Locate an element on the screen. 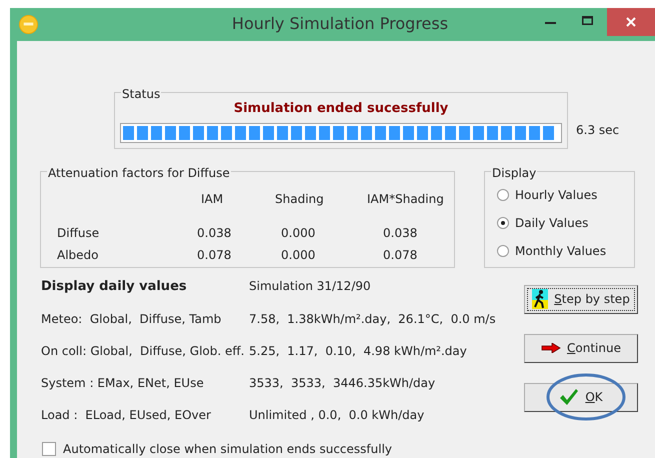 Image resolution: width=655 pixels, height=458 pixels. value-label: Load : ELoad, EUsed, EOver is located at coordinates (126, 415).